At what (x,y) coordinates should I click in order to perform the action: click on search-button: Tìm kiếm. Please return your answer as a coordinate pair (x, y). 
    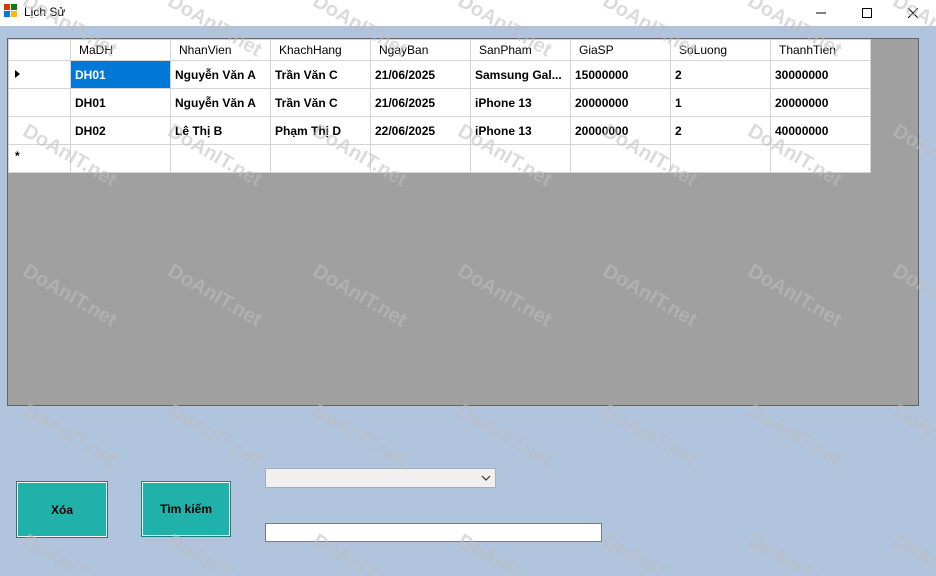
    Looking at the image, I should click on (186, 509).